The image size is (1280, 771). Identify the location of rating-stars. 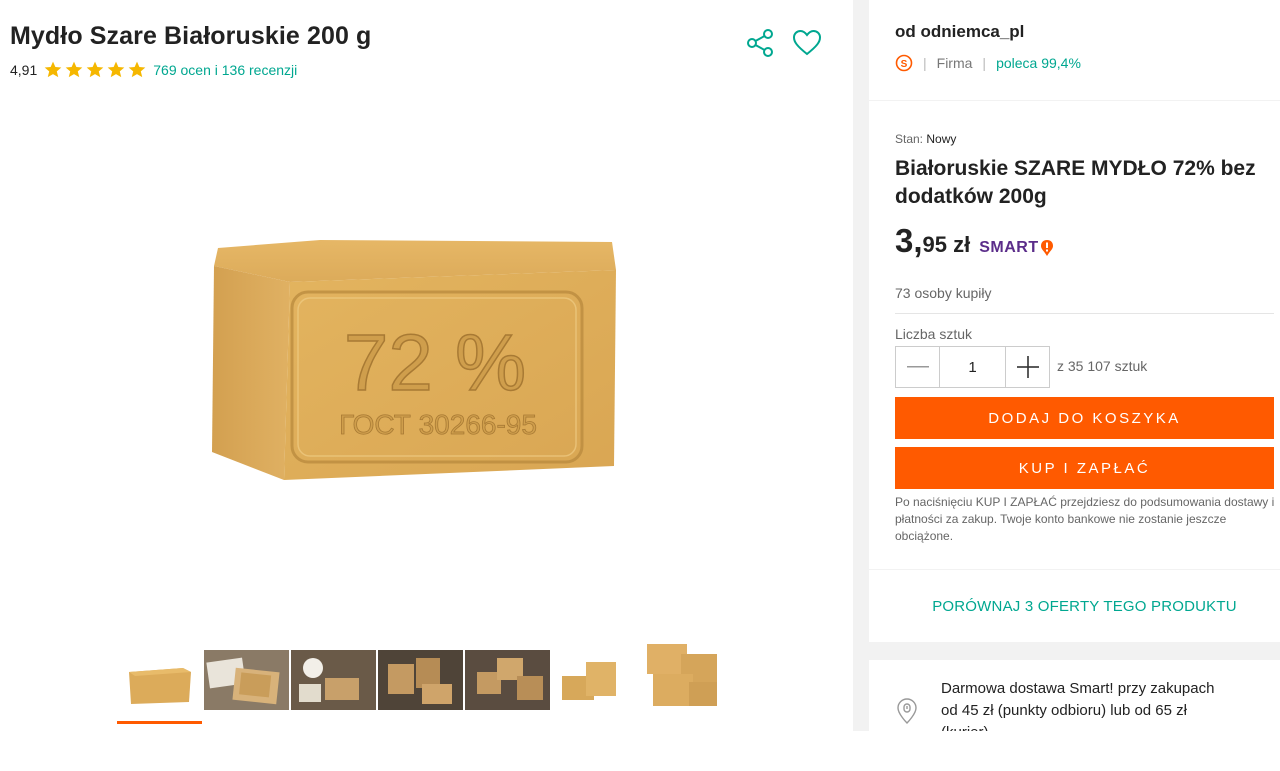
(95, 69).